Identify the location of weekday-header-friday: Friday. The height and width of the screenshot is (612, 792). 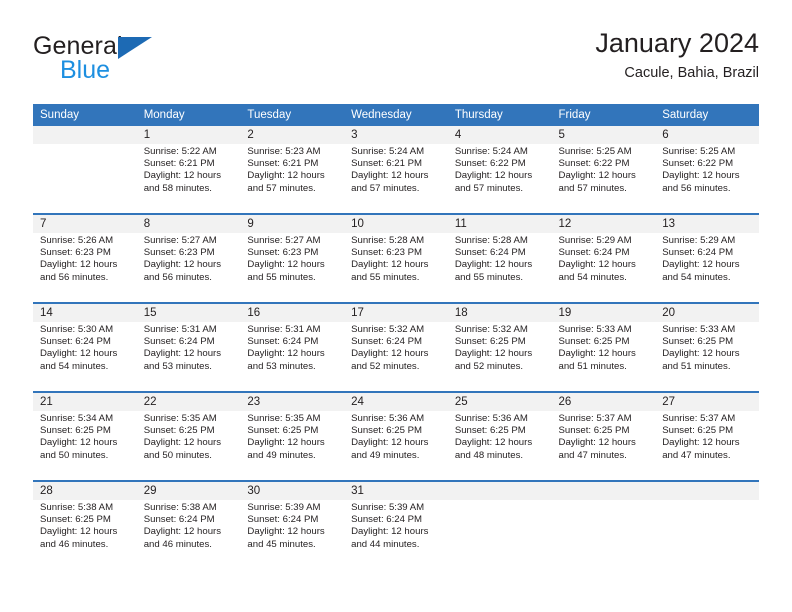
(603, 115).